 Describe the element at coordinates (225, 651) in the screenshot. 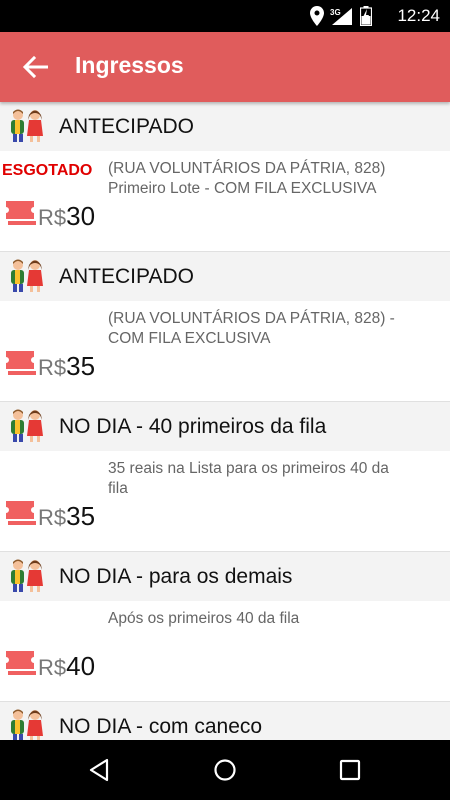

I see `ticket-item: R$40 Após os primeiros 40 da fila` at that location.